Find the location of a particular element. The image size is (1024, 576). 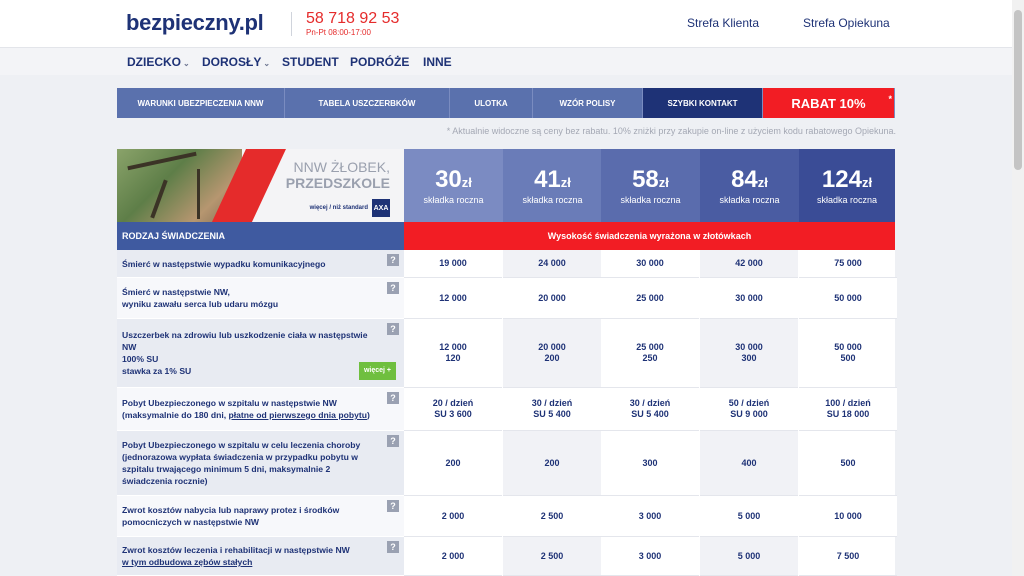

benefit-value: 20 000 200 is located at coordinates (552, 353).